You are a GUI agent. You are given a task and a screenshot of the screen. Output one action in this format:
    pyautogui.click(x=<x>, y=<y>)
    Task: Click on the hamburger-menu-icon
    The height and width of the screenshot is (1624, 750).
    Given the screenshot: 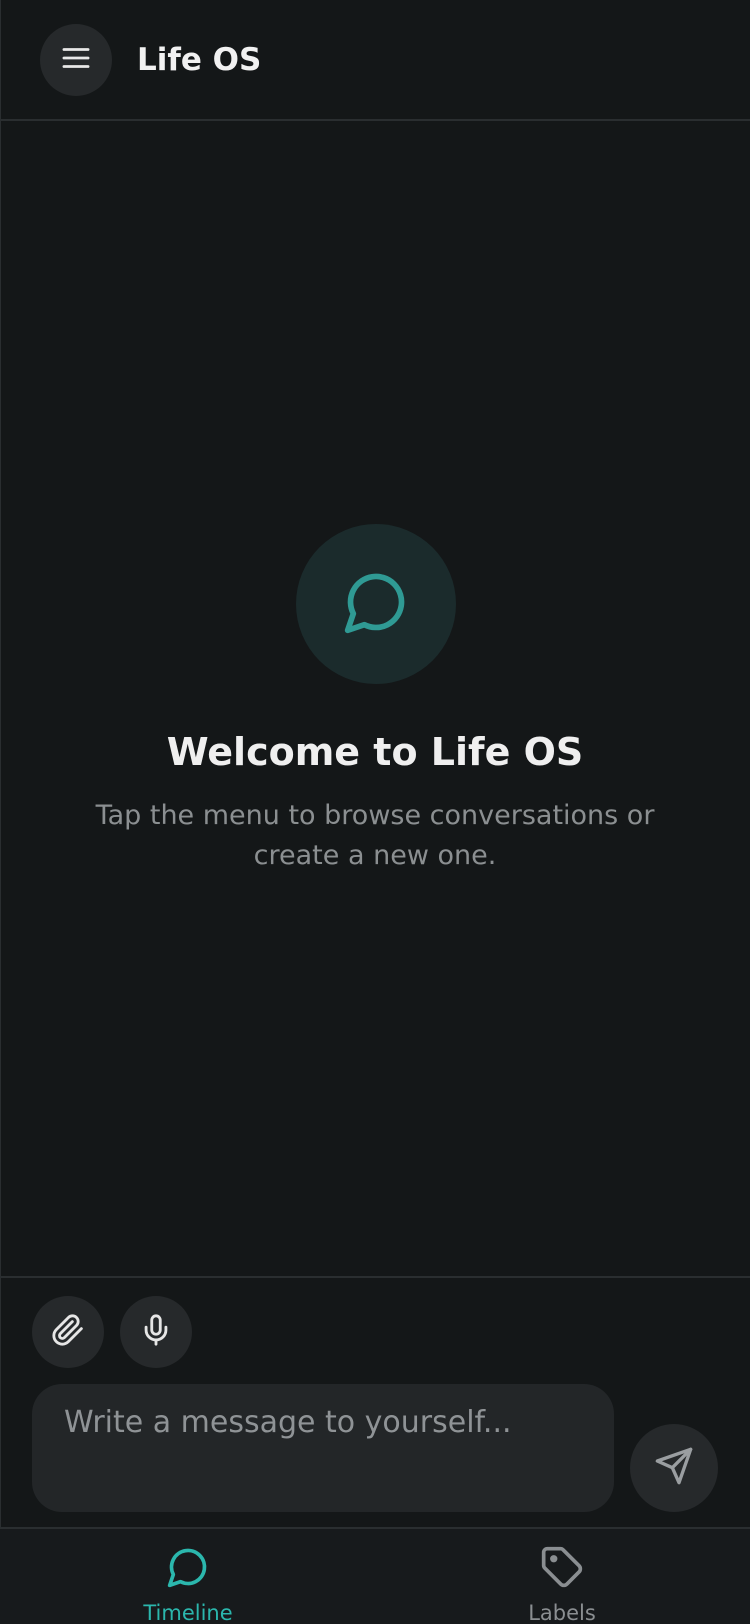 What is the action you would take?
    pyautogui.click(x=76, y=60)
    